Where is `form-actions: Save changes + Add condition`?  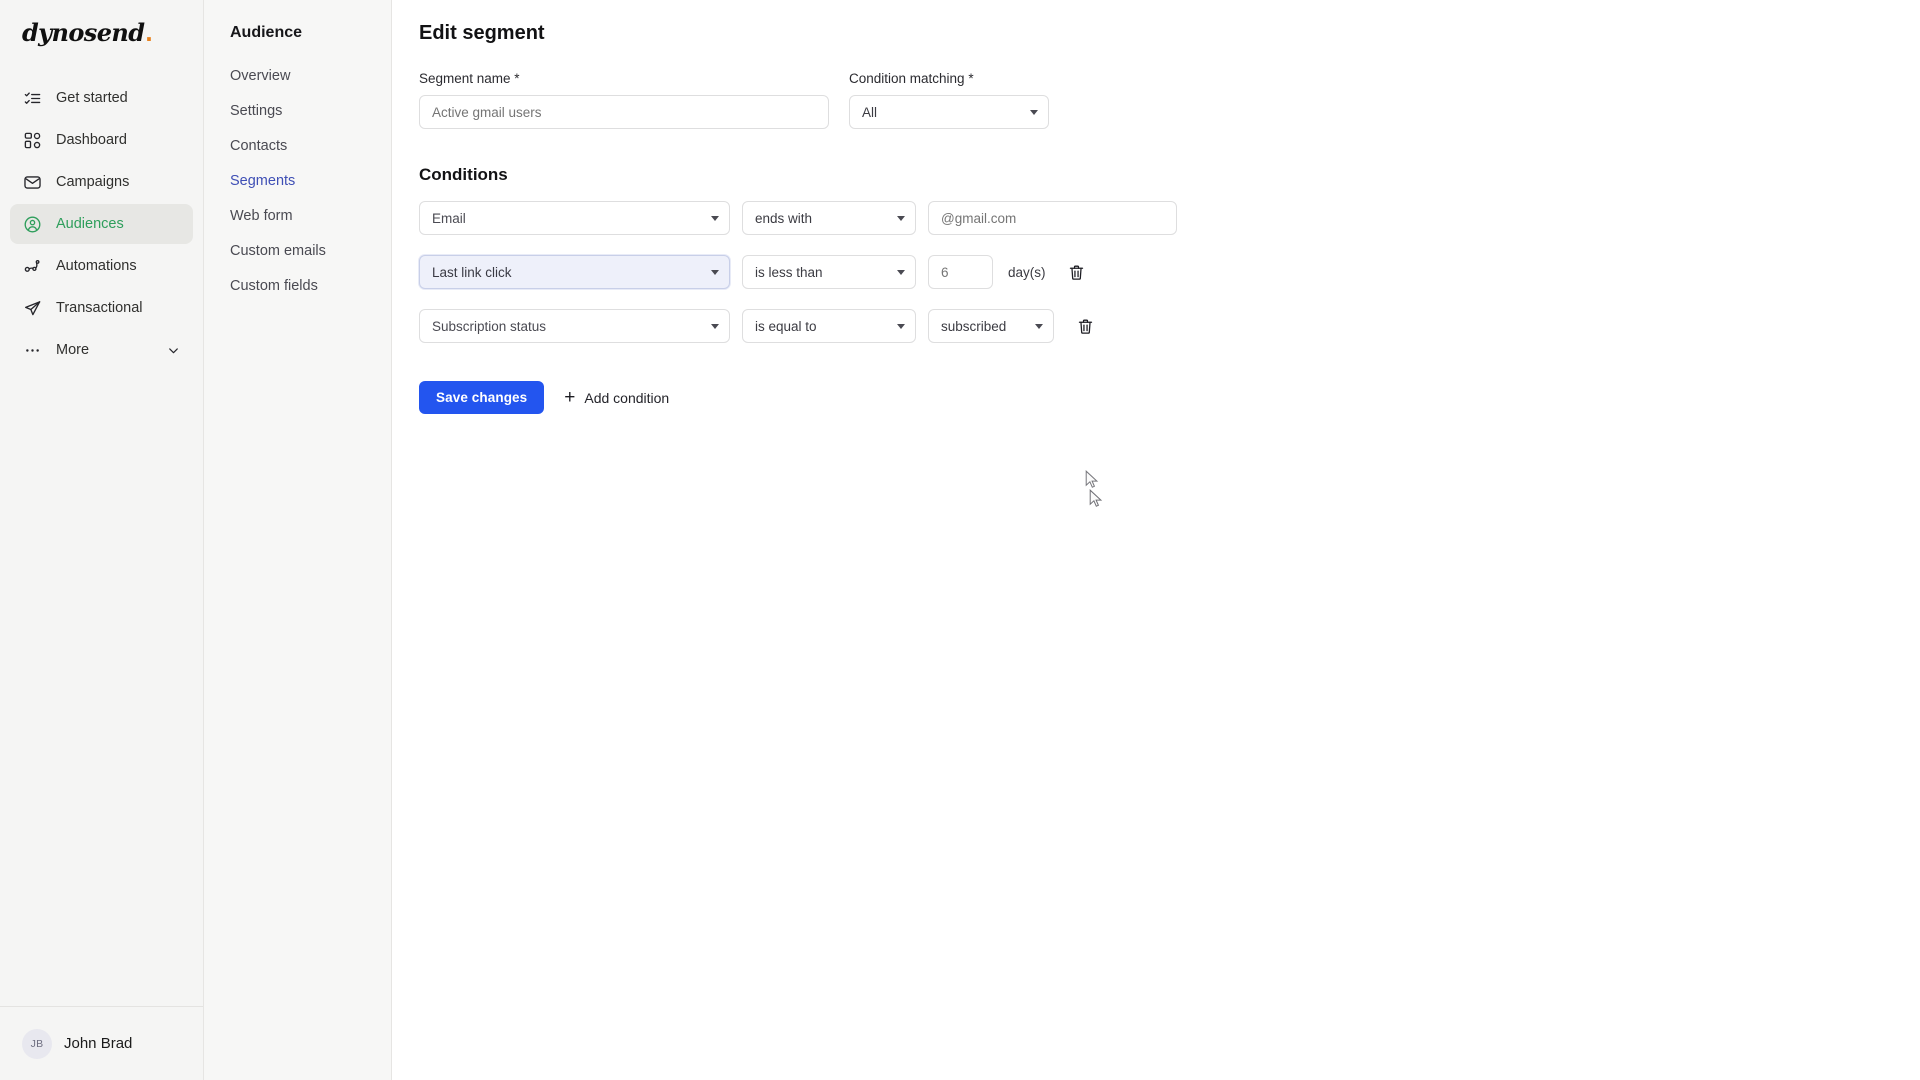 form-actions: Save changes + Add condition is located at coordinates (1169, 397).